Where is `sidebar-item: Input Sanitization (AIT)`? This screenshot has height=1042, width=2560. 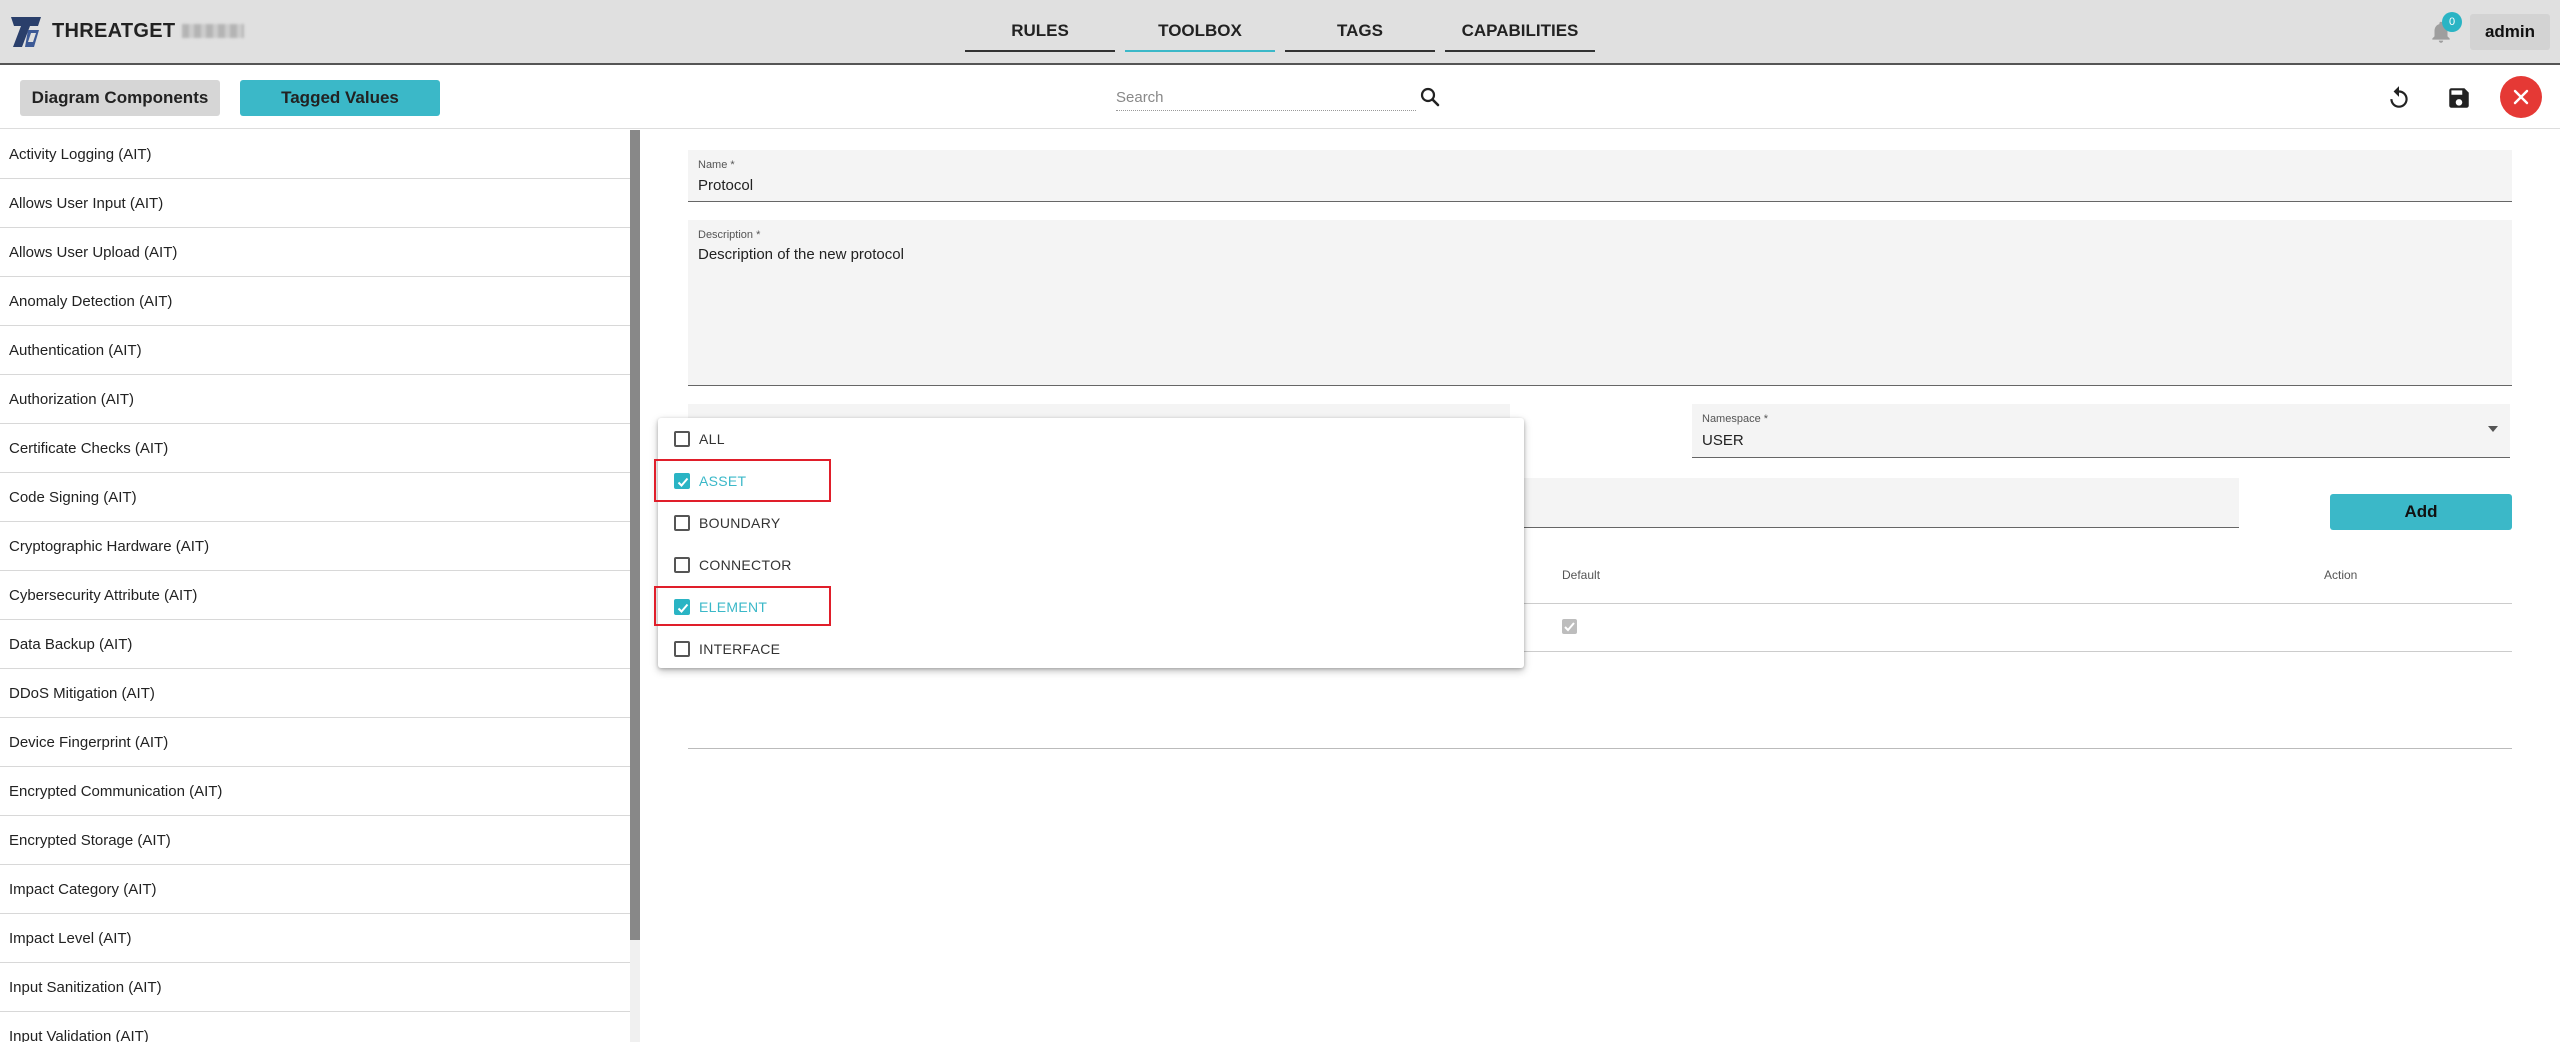 sidebar-item: Input Sanitization (AIT) is located at coordinates (316, 987).